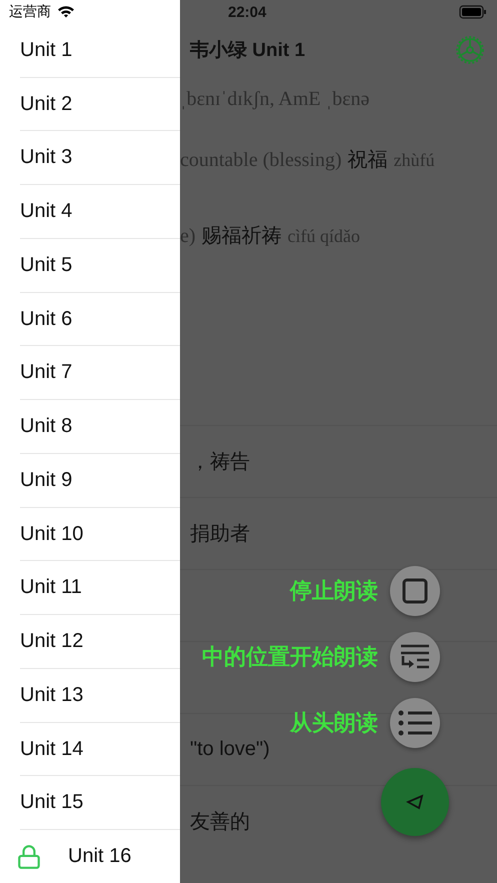 Image resolution: width=497 pixels, height=883 pixels. What do you see at coordinates (242, 236) in the screenshot?
I see `chinese-text: 赐福祈祷` at bounding box center [242, 236].